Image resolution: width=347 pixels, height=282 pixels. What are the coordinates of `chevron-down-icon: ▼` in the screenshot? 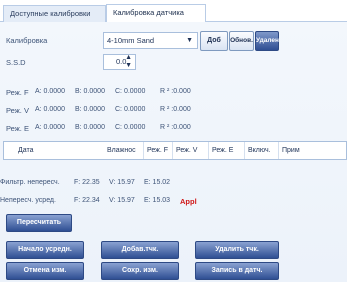 It's located at (189, 40).